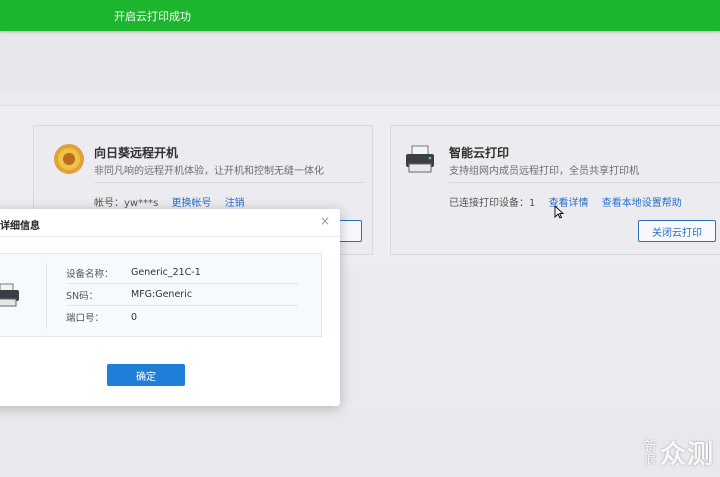 This screenshot has height=477, width=720. Describe the element at coordinates (360, 15) in the screenshot. I see `success-toast: 开启云打印成功` at that location.